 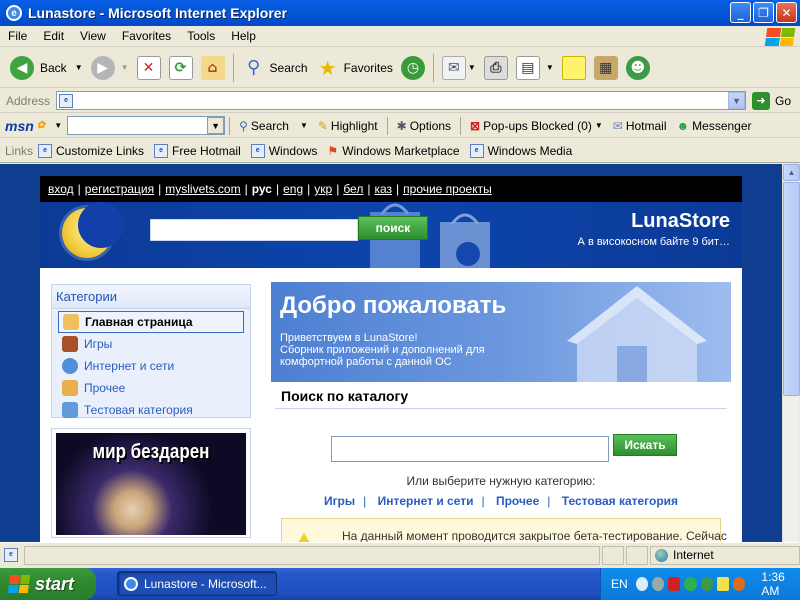 What do you see at coordinates (658, 584) in the screenshot?
I see `network-icon` at bounding box center [658, 584].